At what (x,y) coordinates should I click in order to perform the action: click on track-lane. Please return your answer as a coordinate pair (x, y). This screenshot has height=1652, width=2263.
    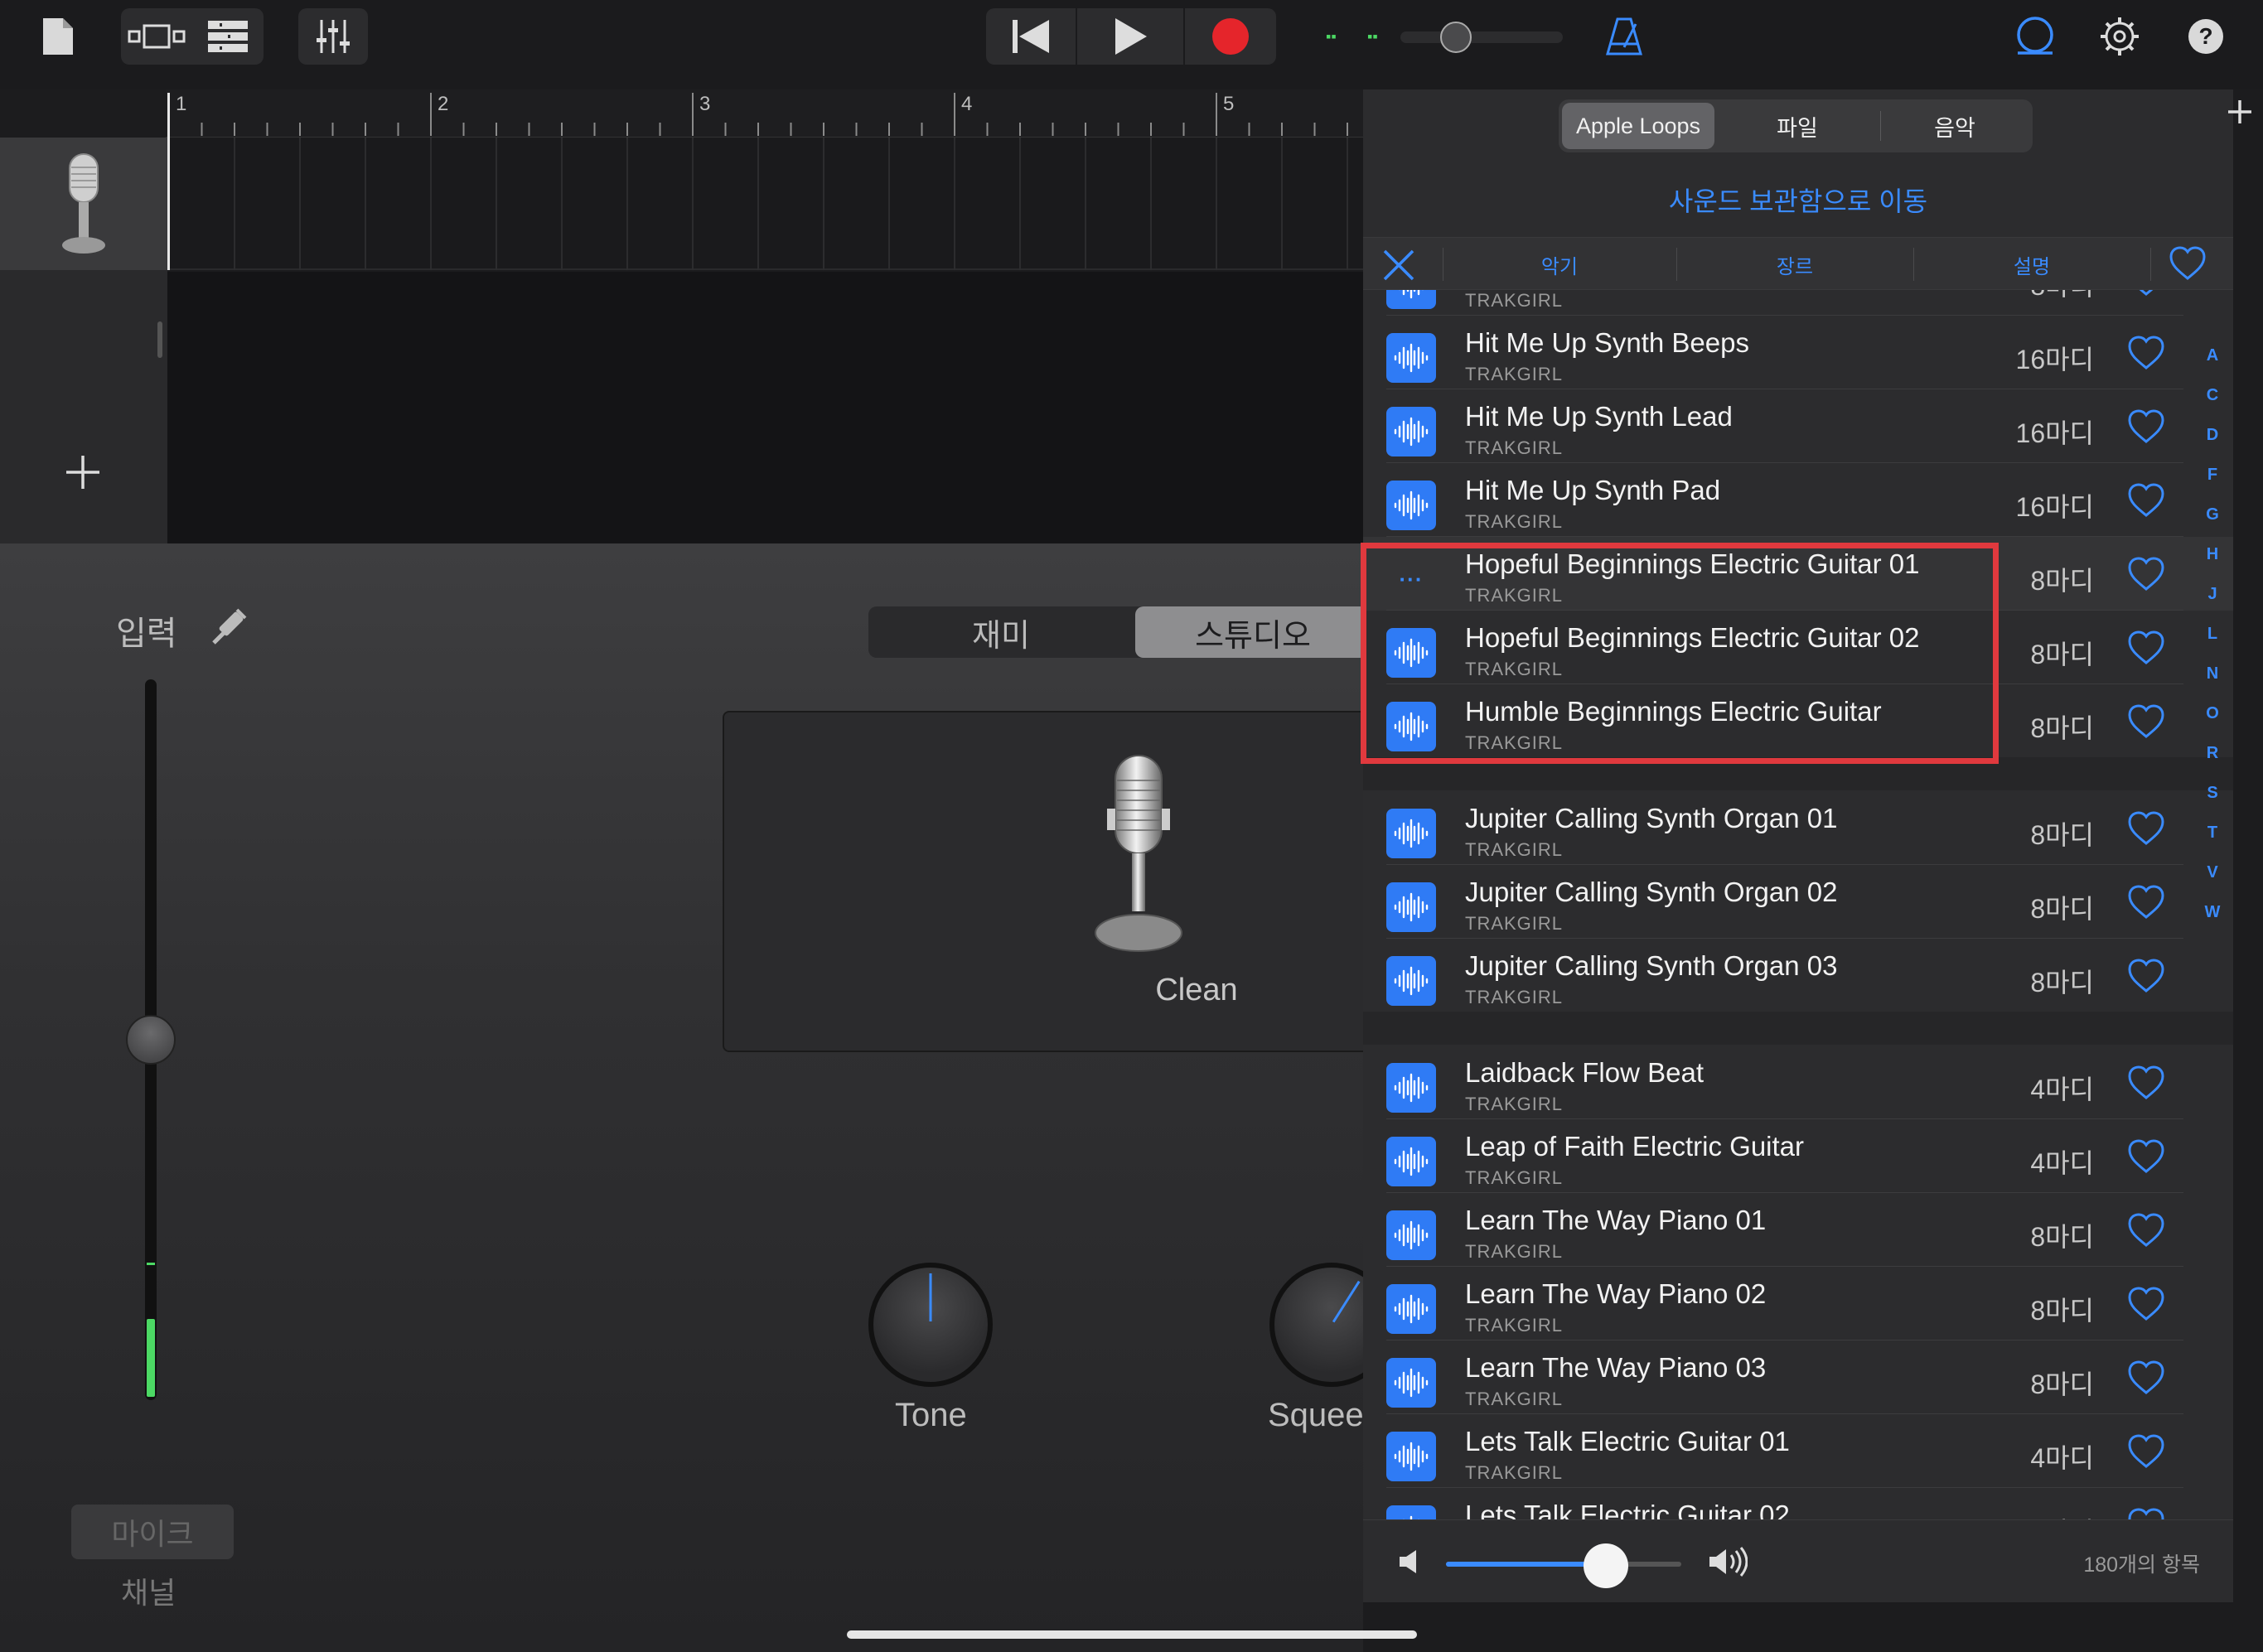
    Looking at the image, I should click on (765, 204).